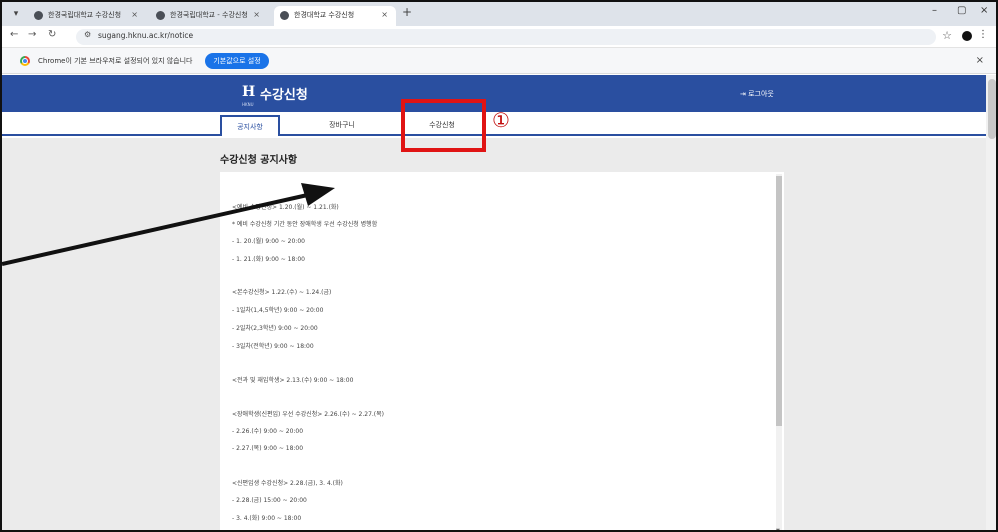  Describe the element at coordinates (318, 194) in the screenshot. I see `arrow-head` at that location.